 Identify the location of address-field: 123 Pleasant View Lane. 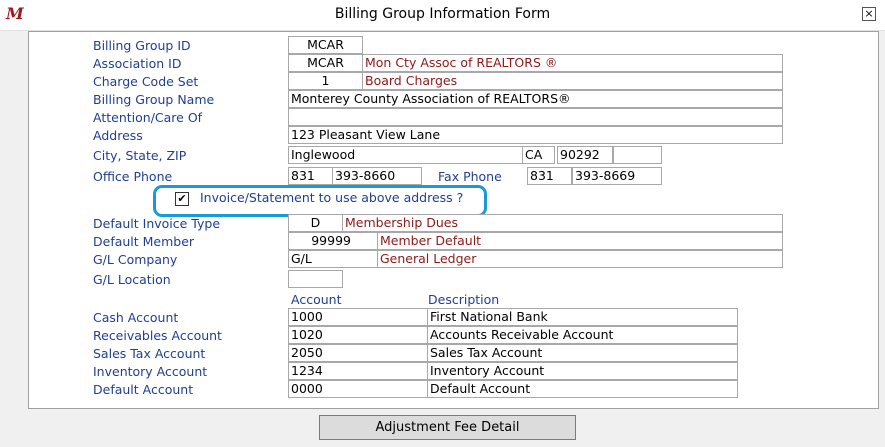
(535, 135).